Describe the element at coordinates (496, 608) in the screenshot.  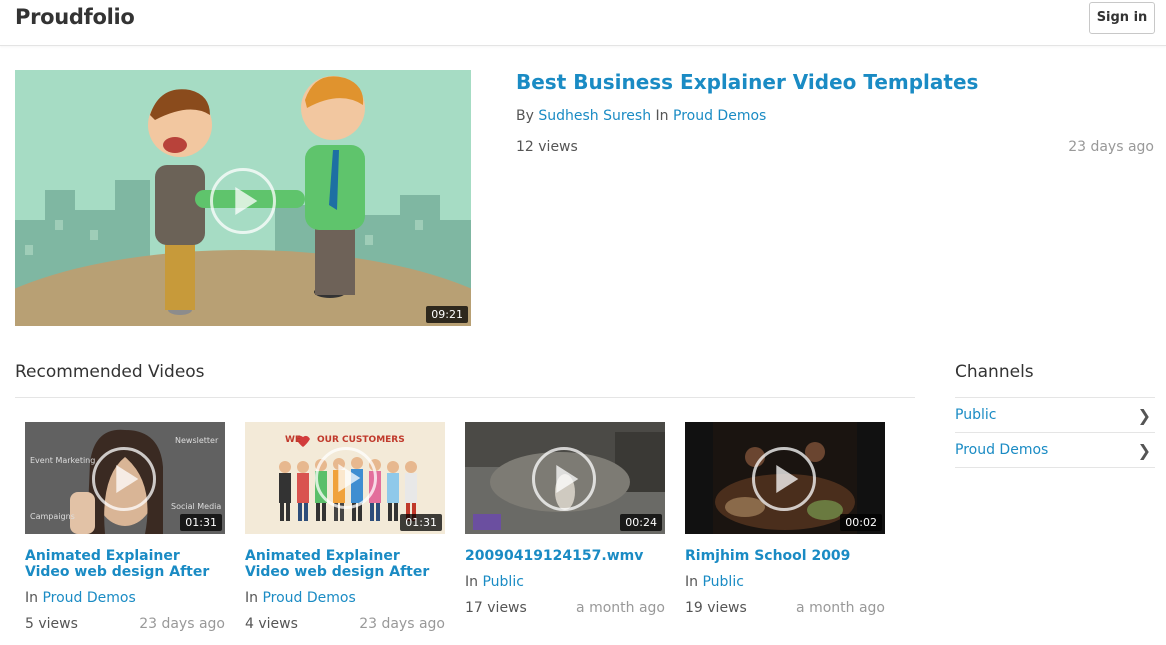
I see `video-views: 17 views` at that location.